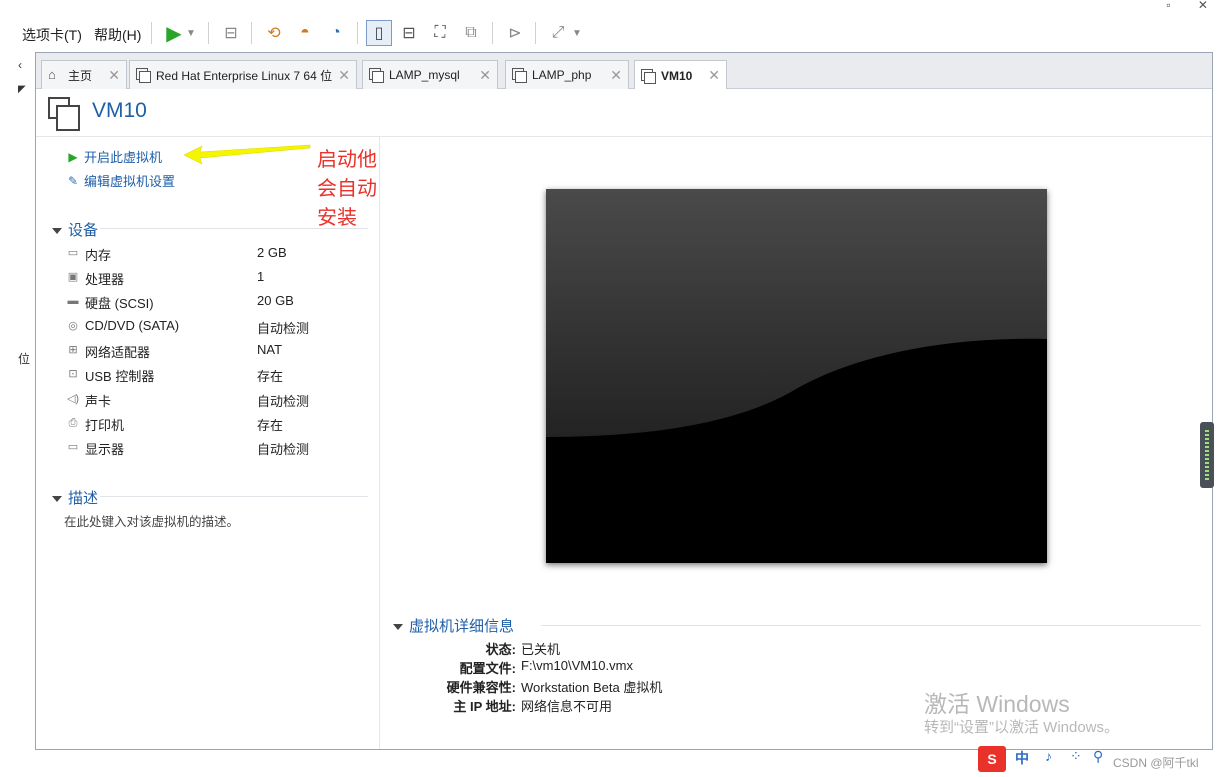 Image resolution: width=1230 pixels, height=777 pixels. I want to click on monitor-icon: ▭, so click(73, 447).